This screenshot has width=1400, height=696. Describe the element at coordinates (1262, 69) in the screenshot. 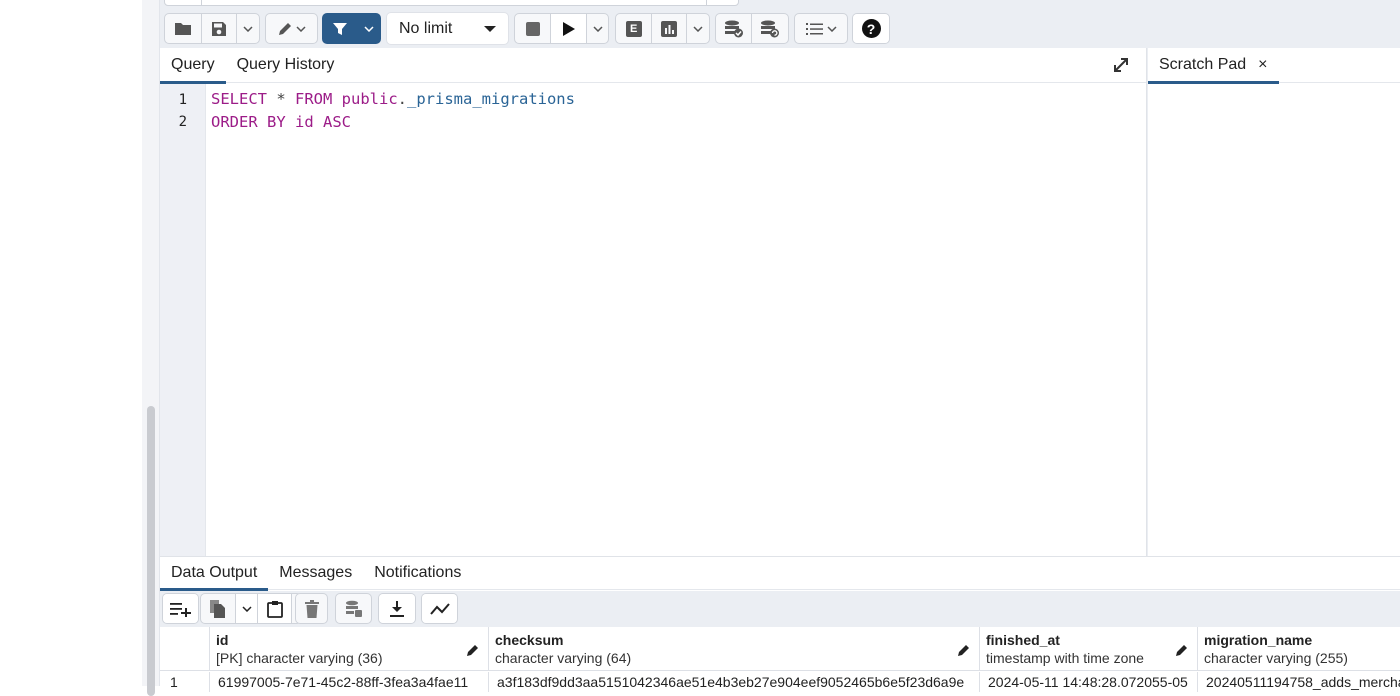

I see `close-icon: ×` at that location.